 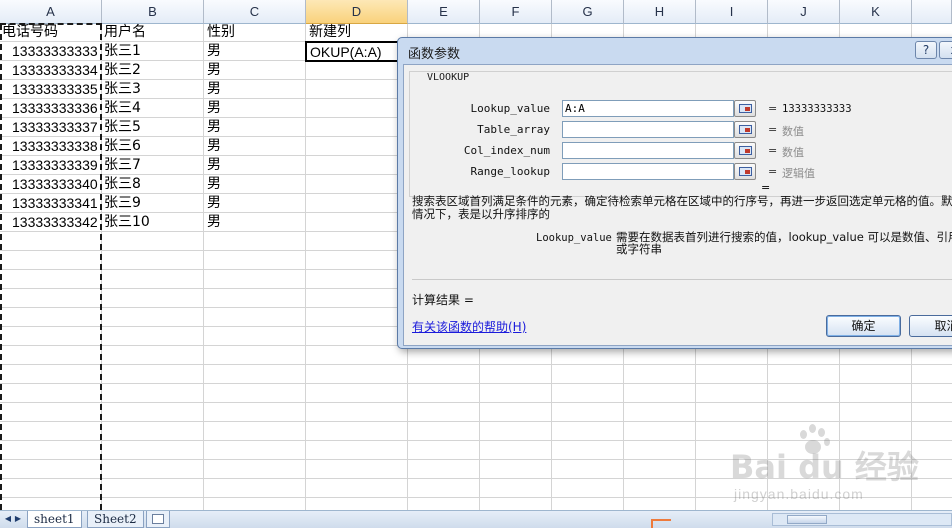 I want to click on column-header-j: J, so click(x=804, y=12).